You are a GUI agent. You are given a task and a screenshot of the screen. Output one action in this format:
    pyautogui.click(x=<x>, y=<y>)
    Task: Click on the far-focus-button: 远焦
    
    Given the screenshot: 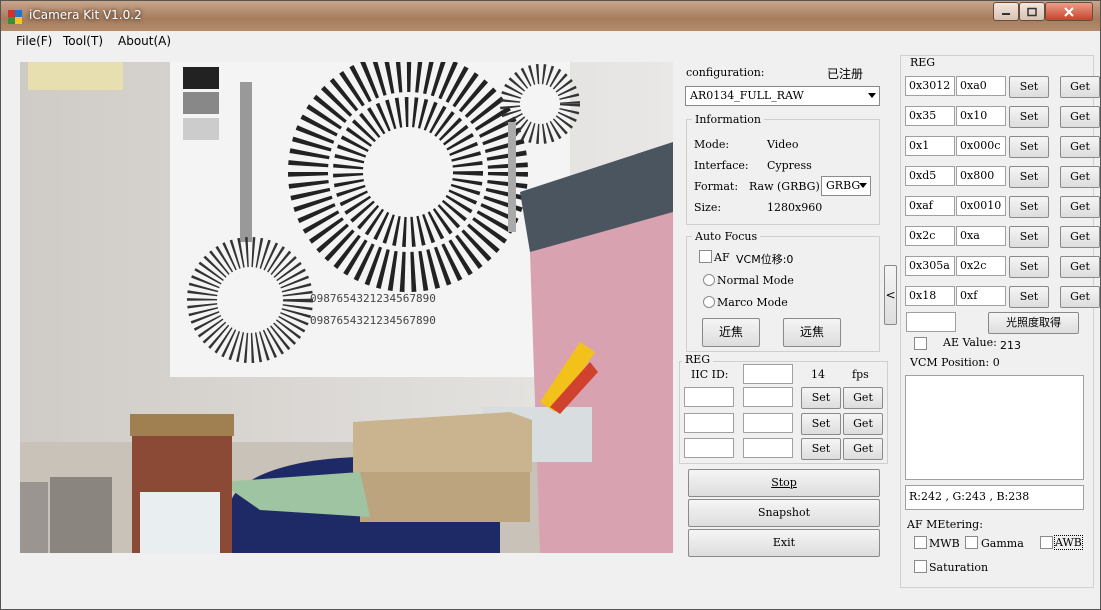 What is the action you would take?
    pyautogui.click(x=812, y=332)
    